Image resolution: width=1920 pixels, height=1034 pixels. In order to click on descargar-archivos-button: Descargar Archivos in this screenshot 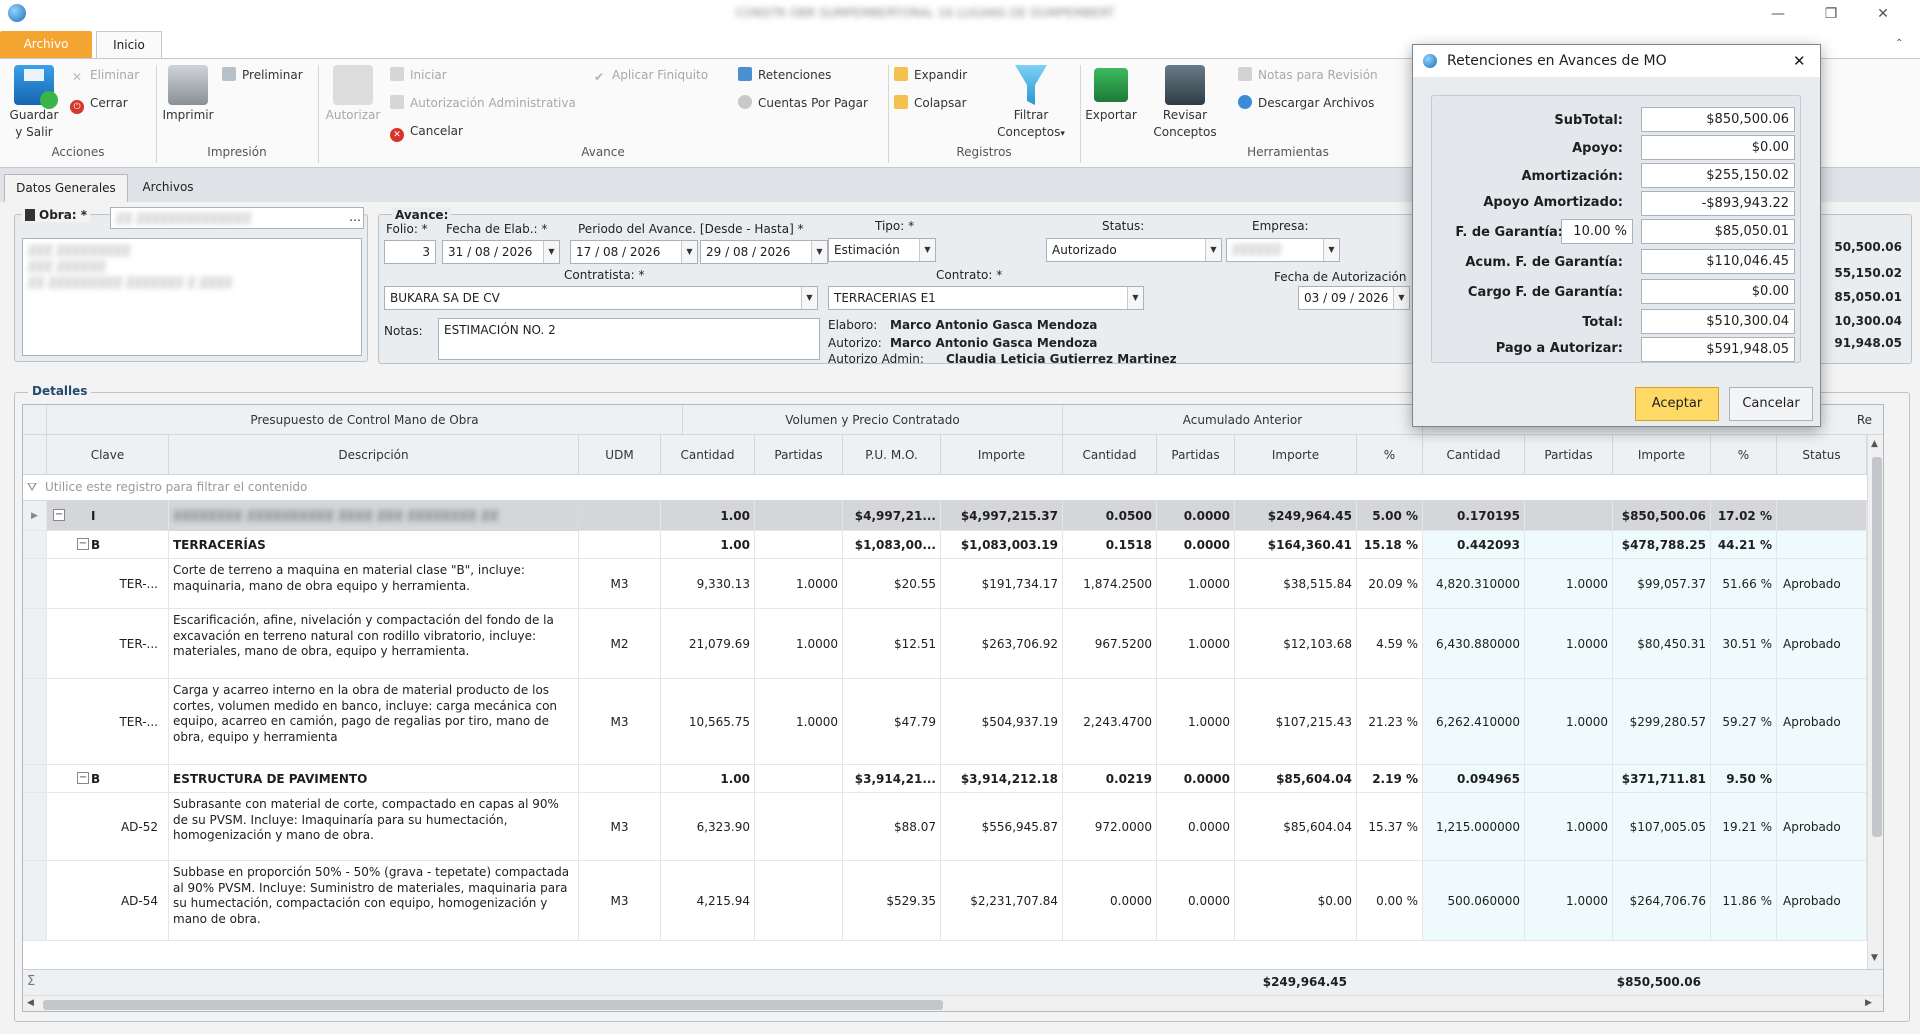, I will do `click(1306, 103)`.